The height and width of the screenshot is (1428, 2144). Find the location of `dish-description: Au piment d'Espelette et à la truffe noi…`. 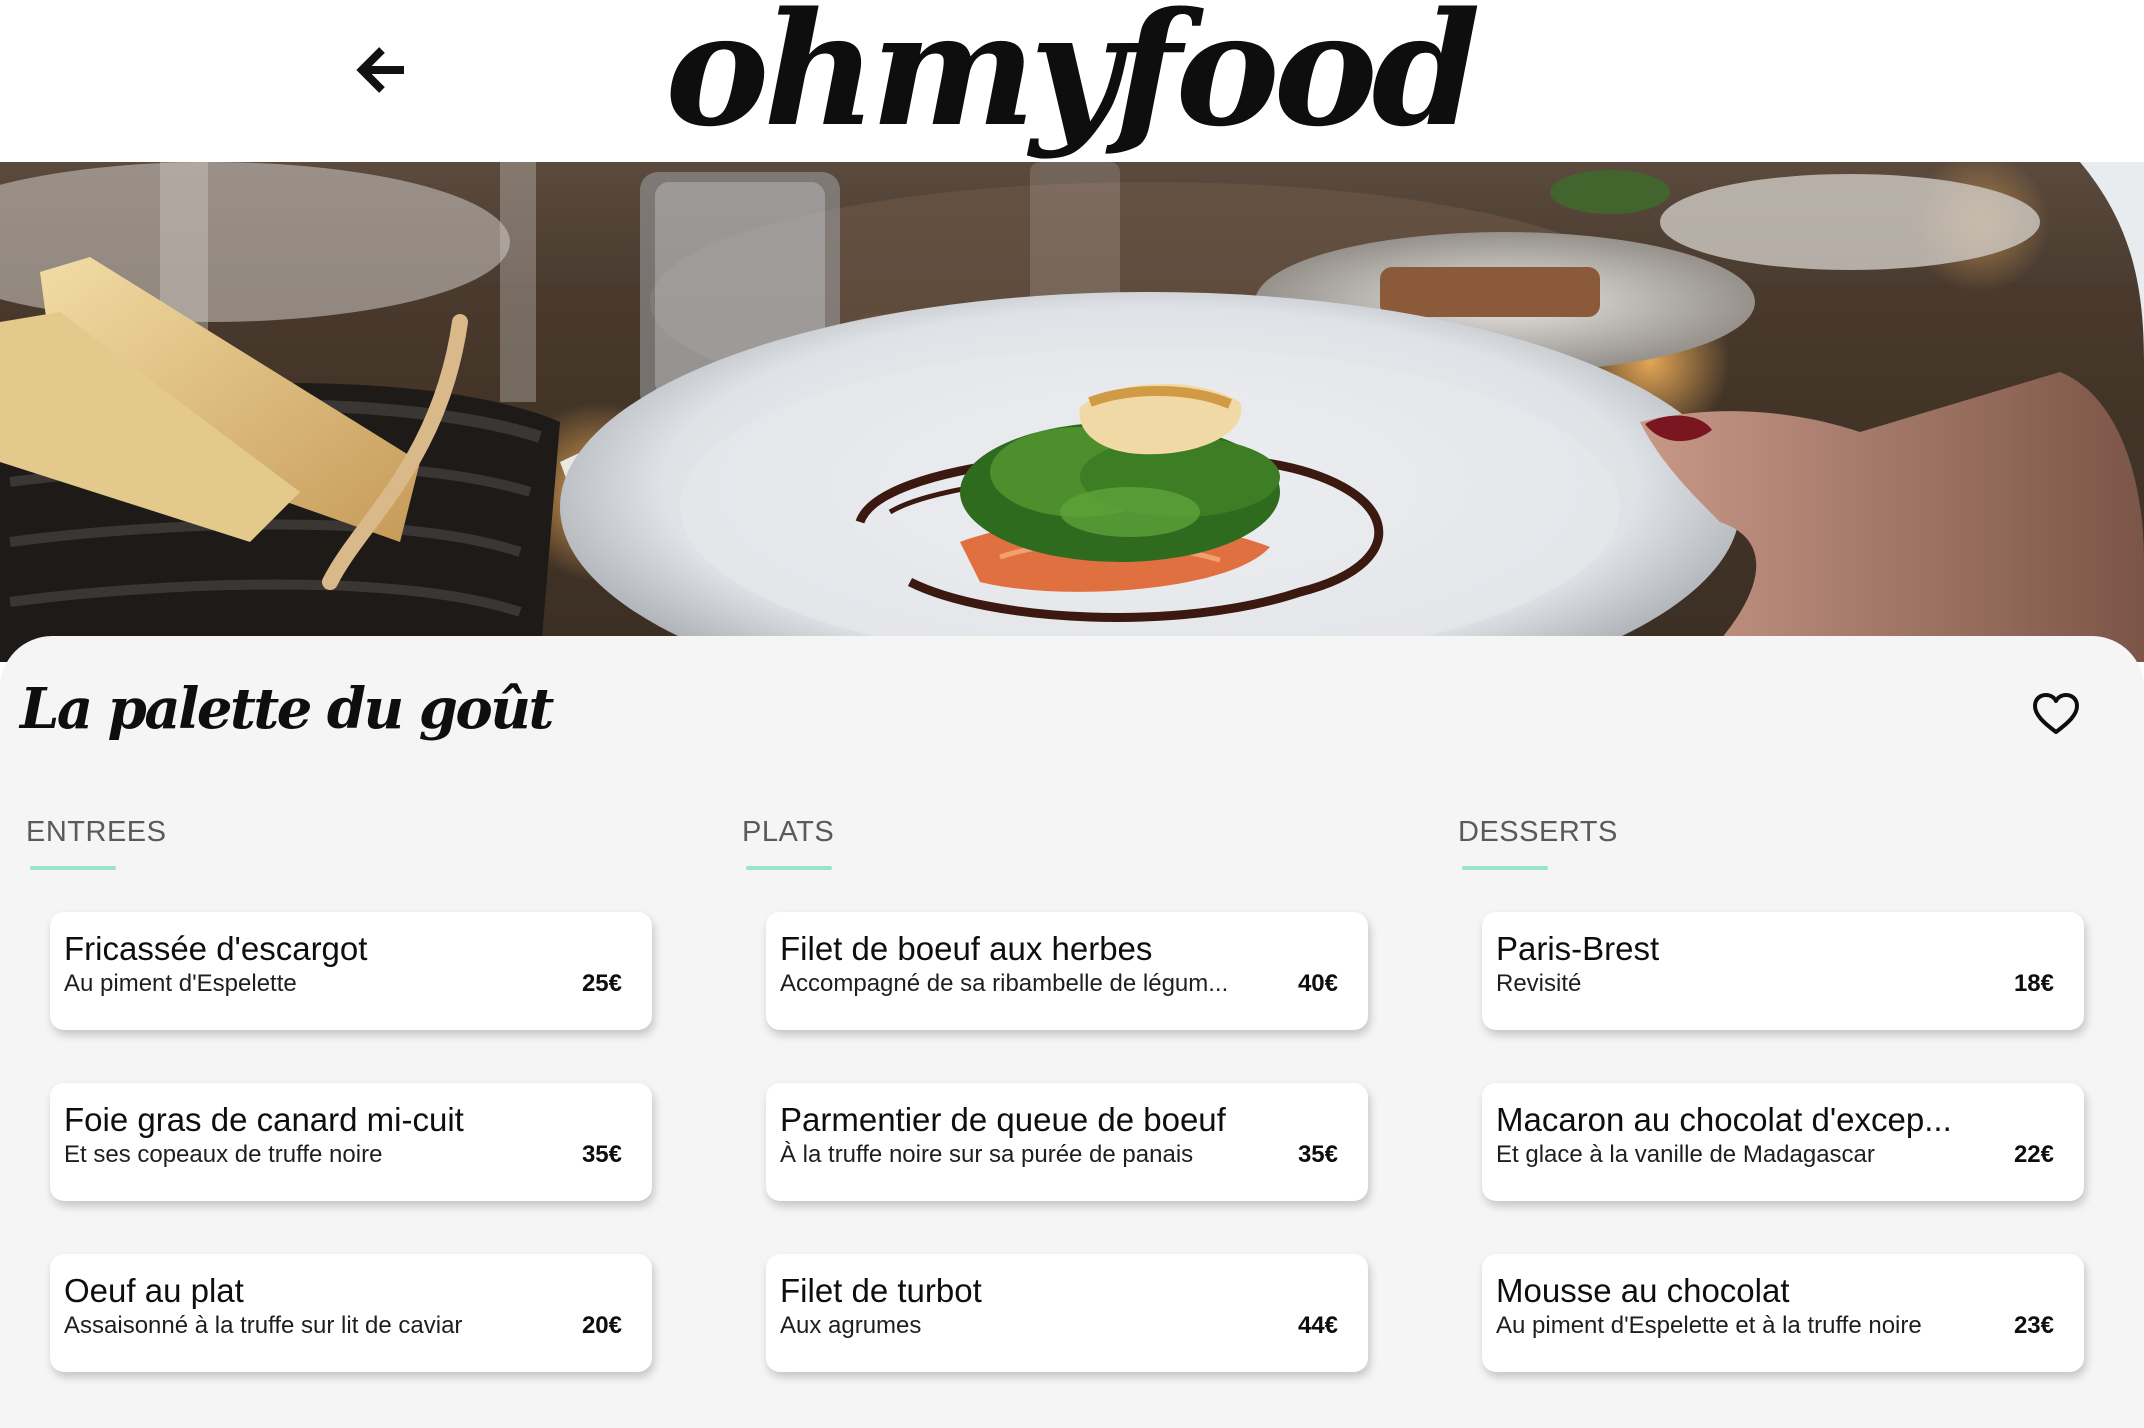

dish-description: Au piment d'Espelette et à la truffe noi… is located at coordinates (1709, 1325).